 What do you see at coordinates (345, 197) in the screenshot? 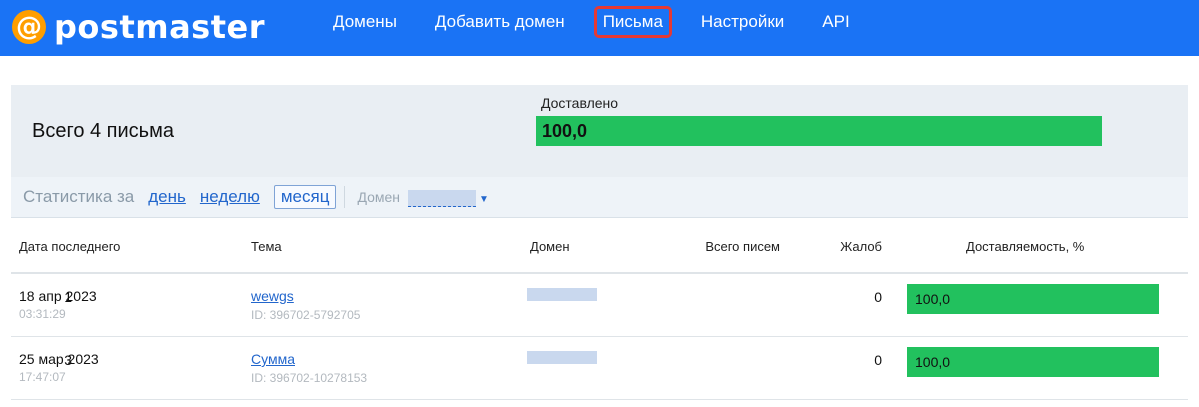
I see `divider` at bounding box center [345, 197].